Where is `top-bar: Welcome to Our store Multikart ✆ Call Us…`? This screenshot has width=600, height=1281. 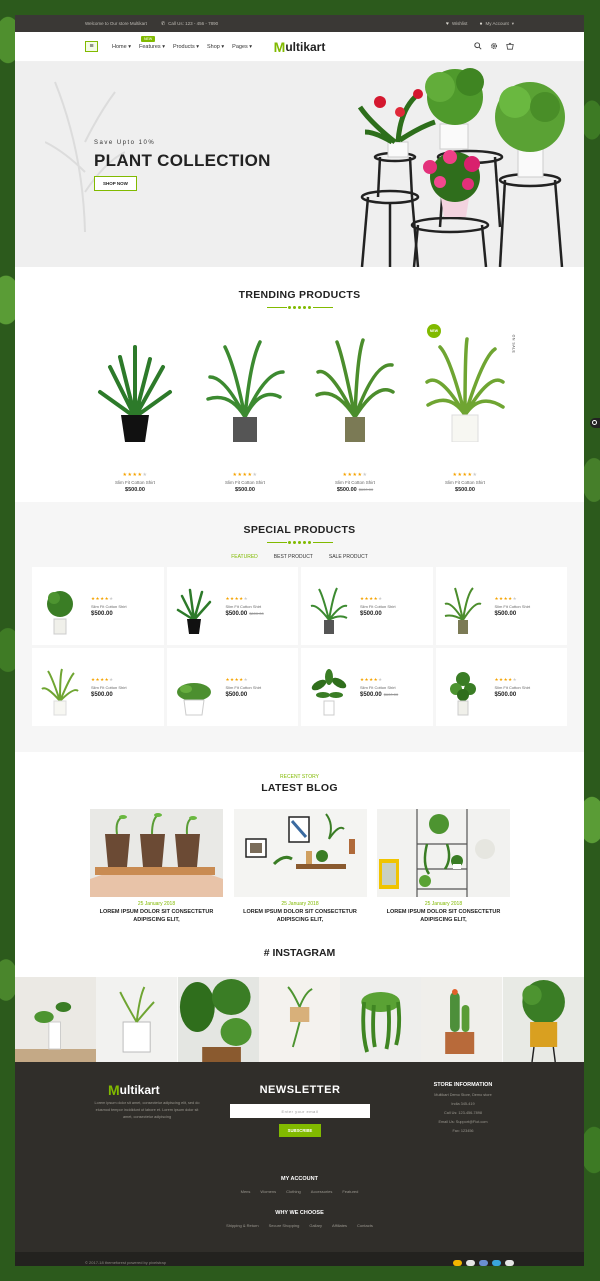
top-bar: Welcome to Our store Multikart ✆ Call Us… is located at coordinates (299, 23).